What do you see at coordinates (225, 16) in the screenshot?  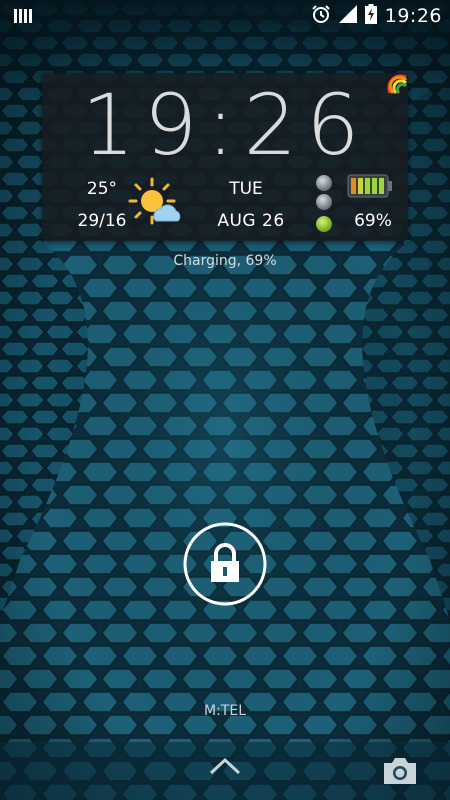 I see `status-bar: 19:26` at bounding box center [225, 16].